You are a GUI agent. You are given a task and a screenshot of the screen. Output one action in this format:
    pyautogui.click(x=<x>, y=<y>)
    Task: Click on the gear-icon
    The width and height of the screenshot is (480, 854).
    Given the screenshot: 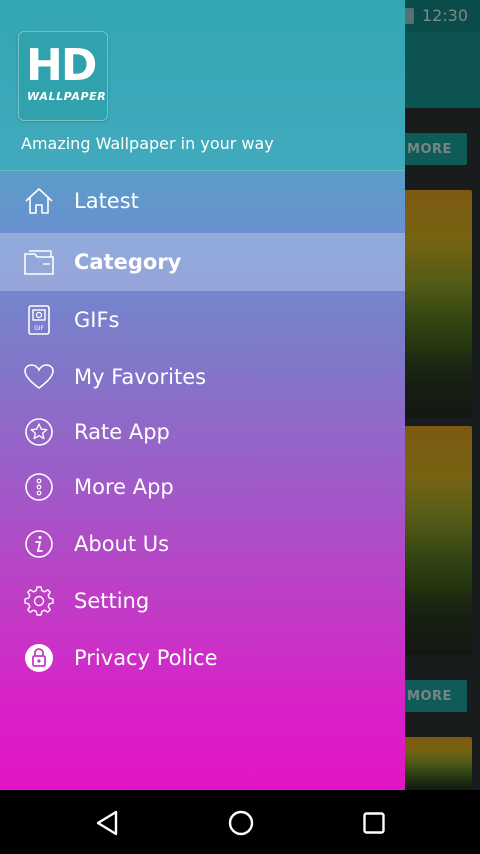 What is the action you would take?
    pyautogui.click(x=39, y=601)
    